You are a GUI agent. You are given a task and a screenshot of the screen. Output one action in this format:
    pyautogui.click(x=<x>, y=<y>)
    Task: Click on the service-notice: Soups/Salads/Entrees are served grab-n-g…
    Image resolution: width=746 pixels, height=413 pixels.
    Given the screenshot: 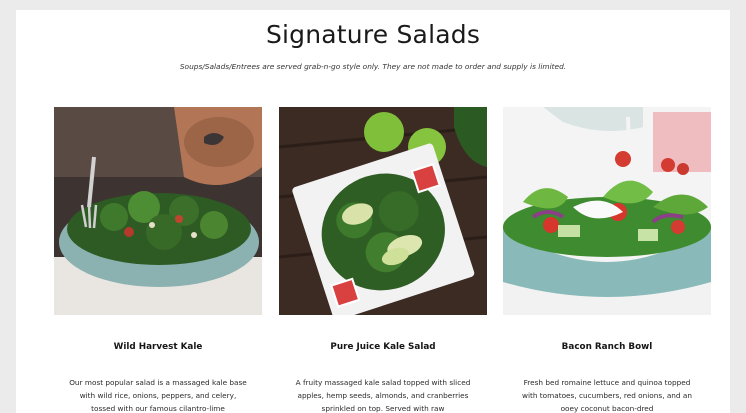 What is the action you would take?
    pyautogui.click(x=373, y=66)
    